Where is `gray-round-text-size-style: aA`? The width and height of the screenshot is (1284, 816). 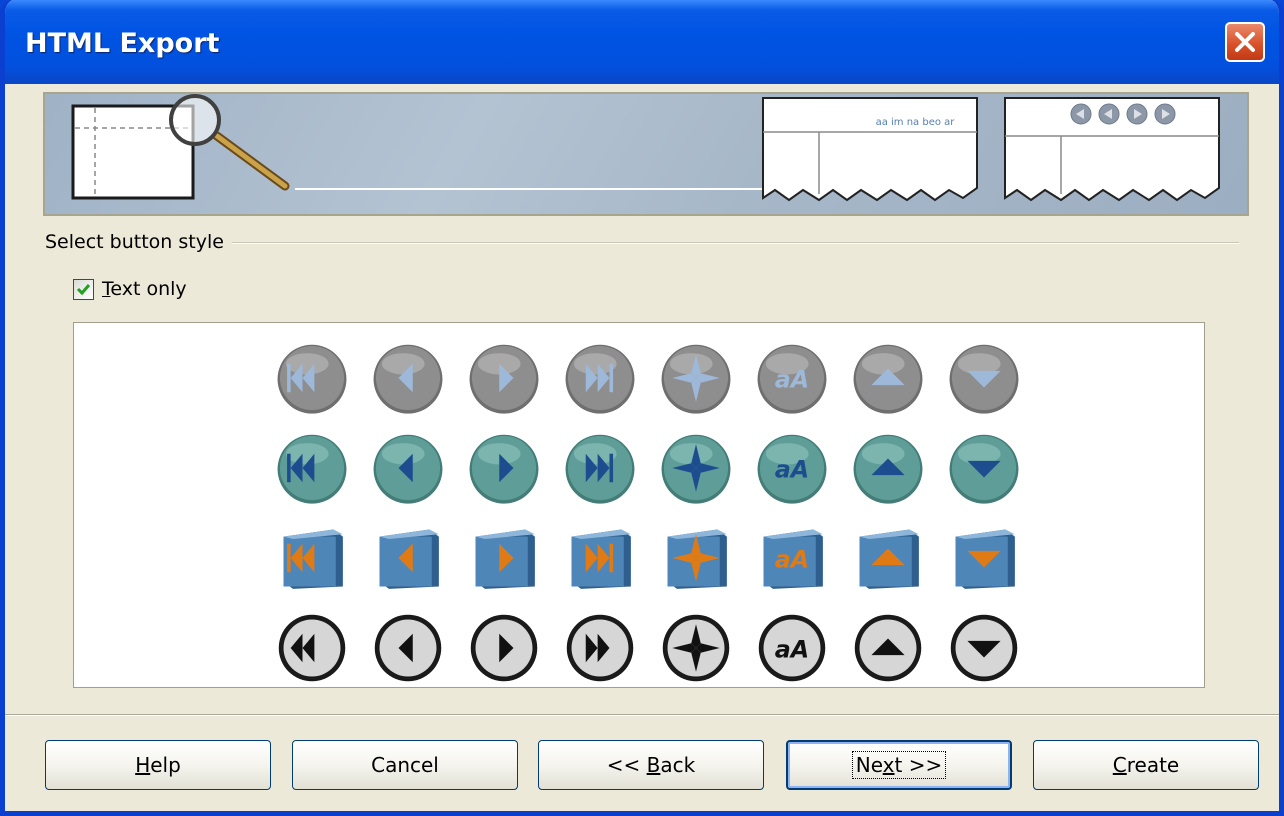 gray-round-text-size-style: aA is located at coordinates (792, 378).